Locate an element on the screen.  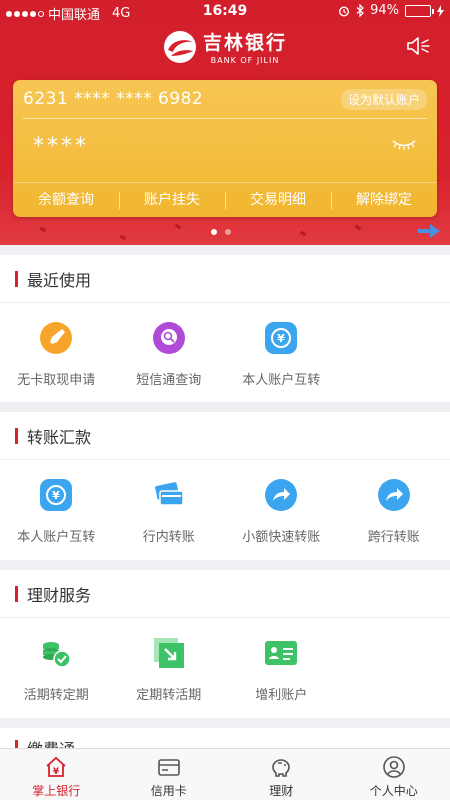
fixed-to-demand-icon is located at coordinates (168, 653).